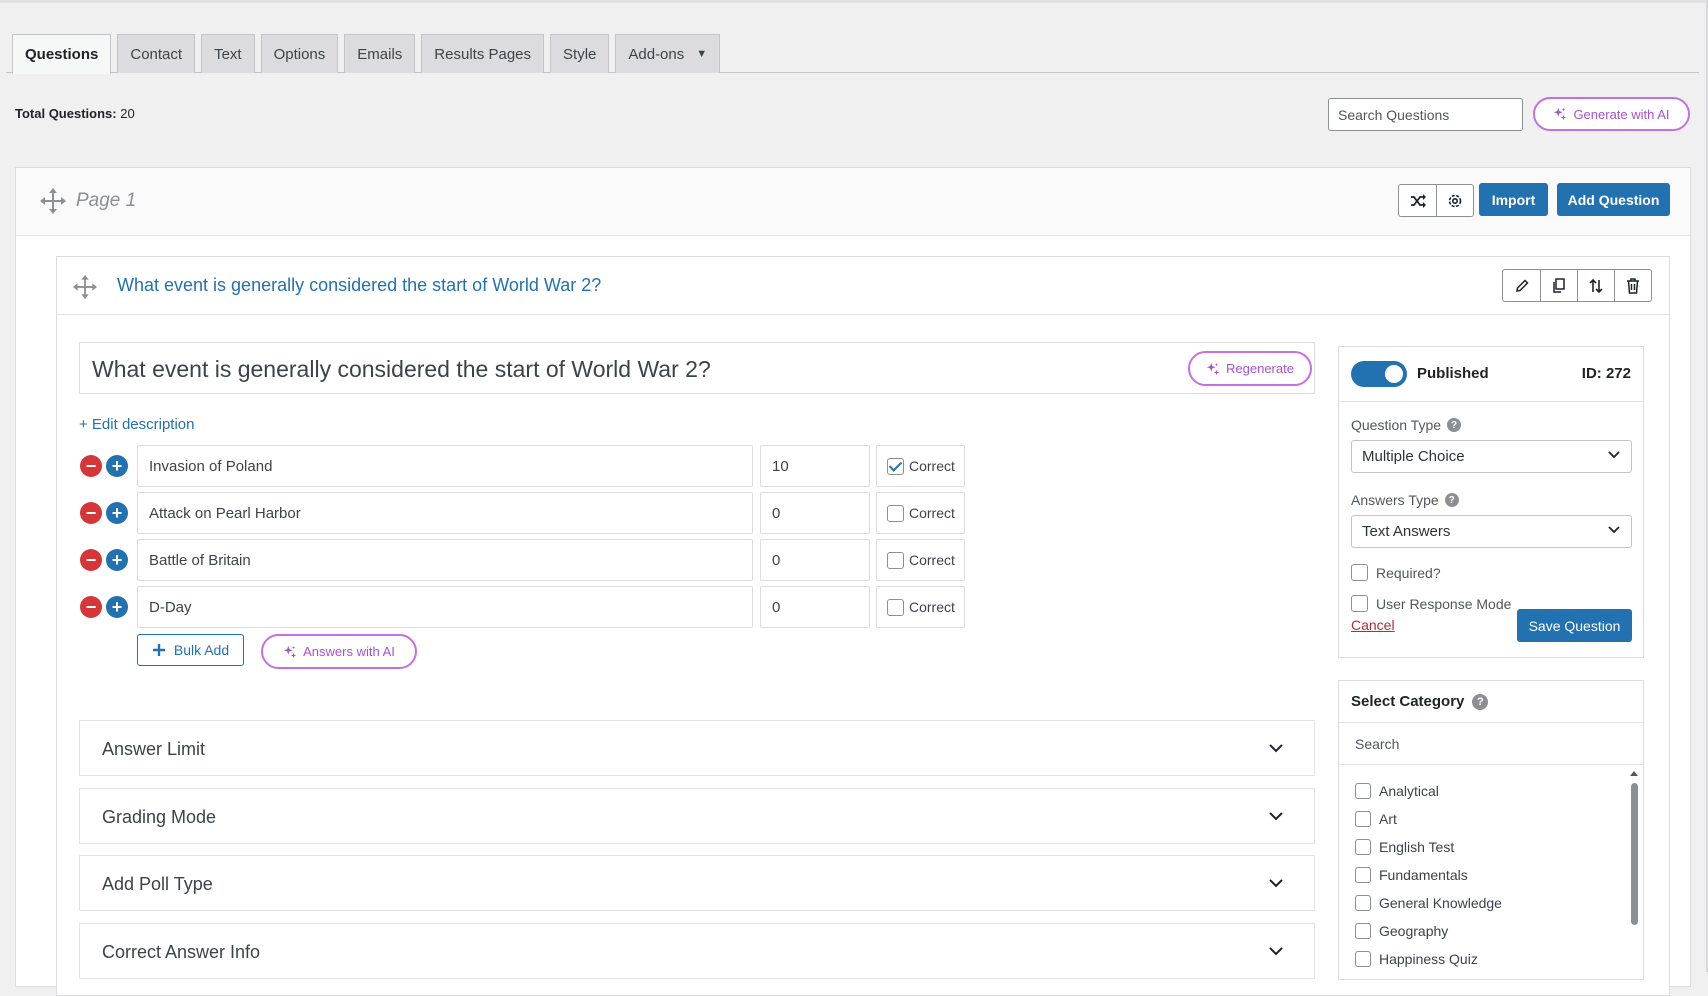  I want to click on tab-questions: Questions, so click(62, 54).